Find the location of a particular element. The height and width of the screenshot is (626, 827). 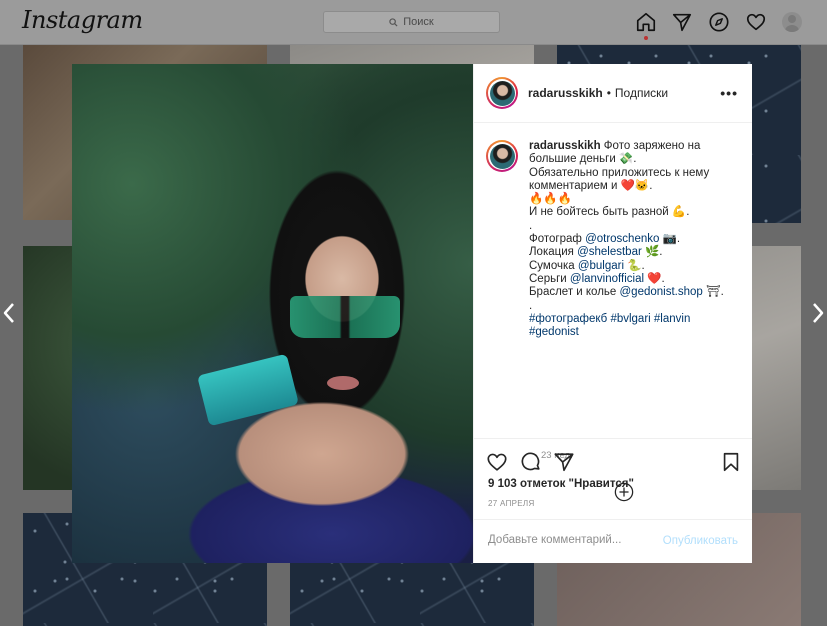

direct-icon is located at coordinates (682, 22).